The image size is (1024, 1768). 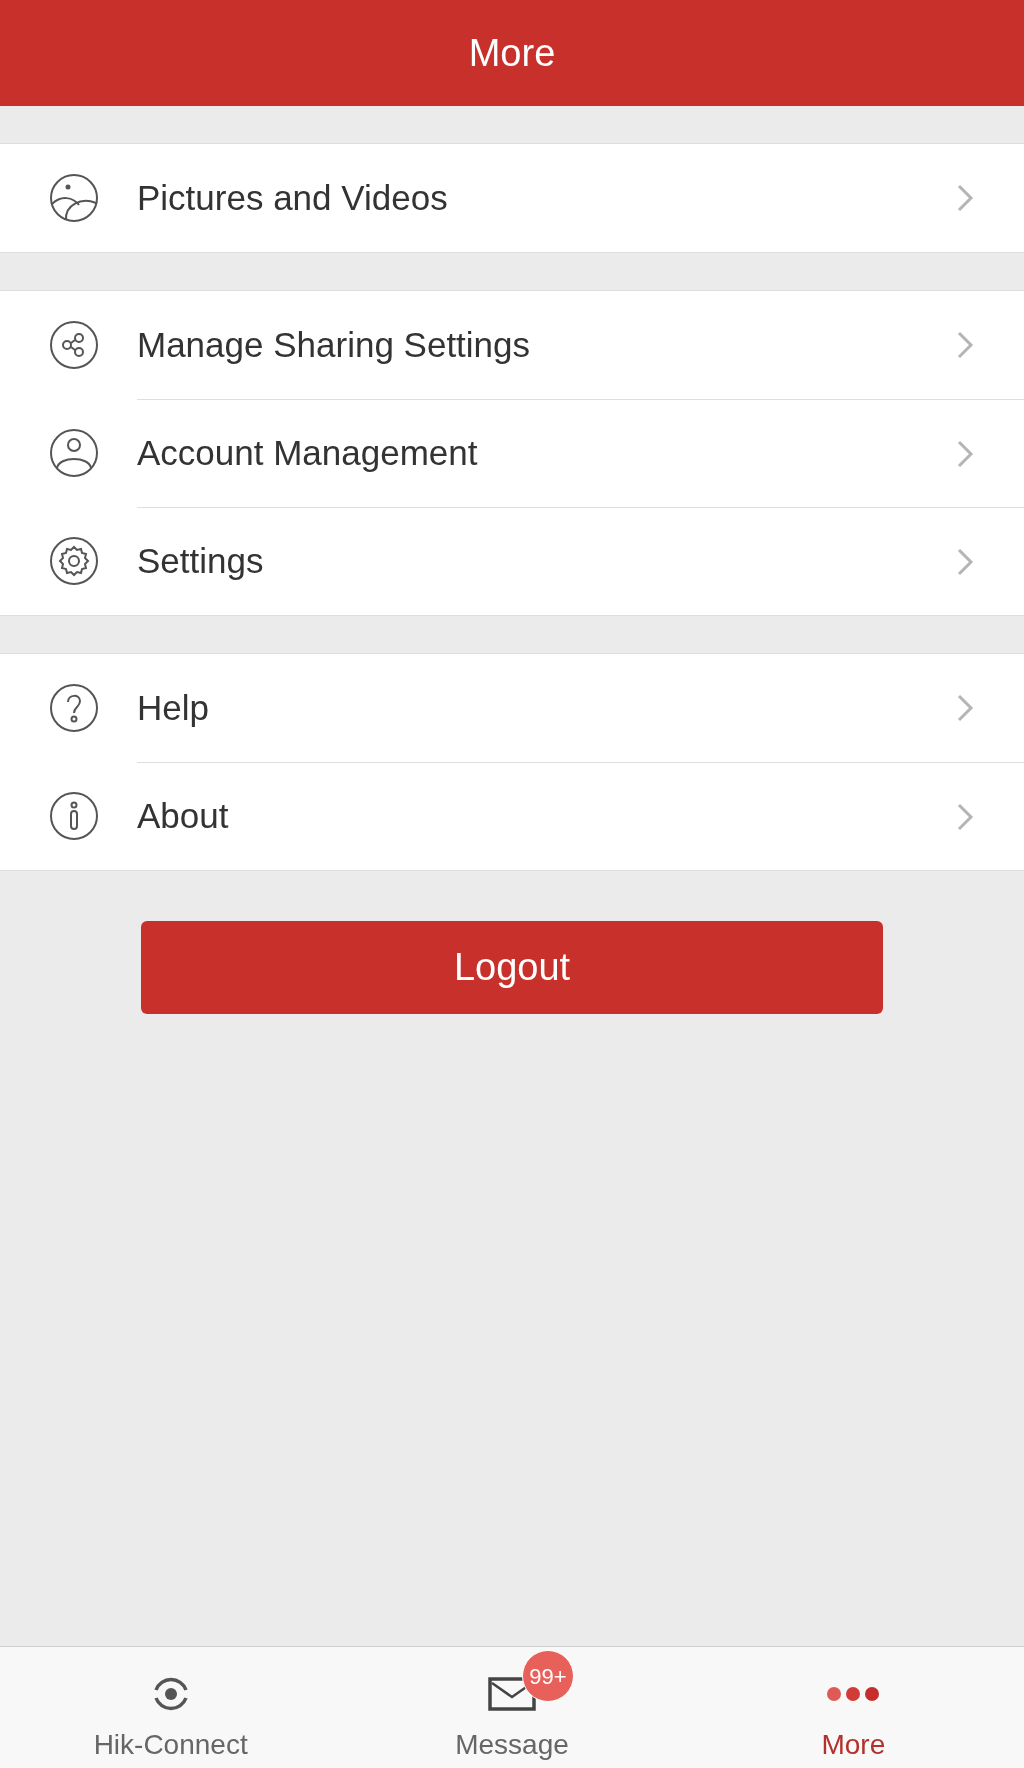 I want to click on header-title: More, so click(x=512, y=53).